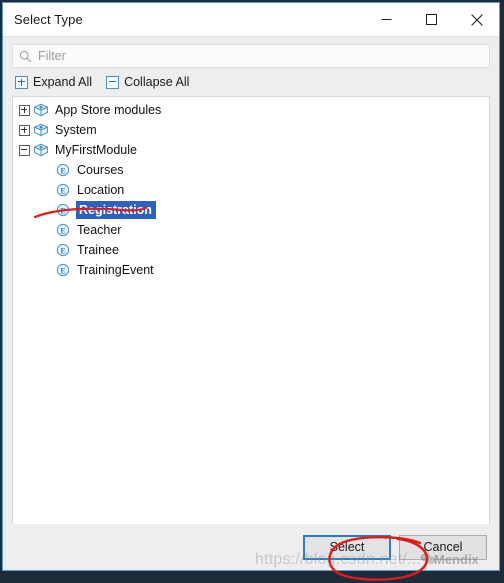  What do you see at coordinates (251, 230) in the screenshot?
I see `tree-item-teacher: E Teacher` at bounding box center [251, 230].